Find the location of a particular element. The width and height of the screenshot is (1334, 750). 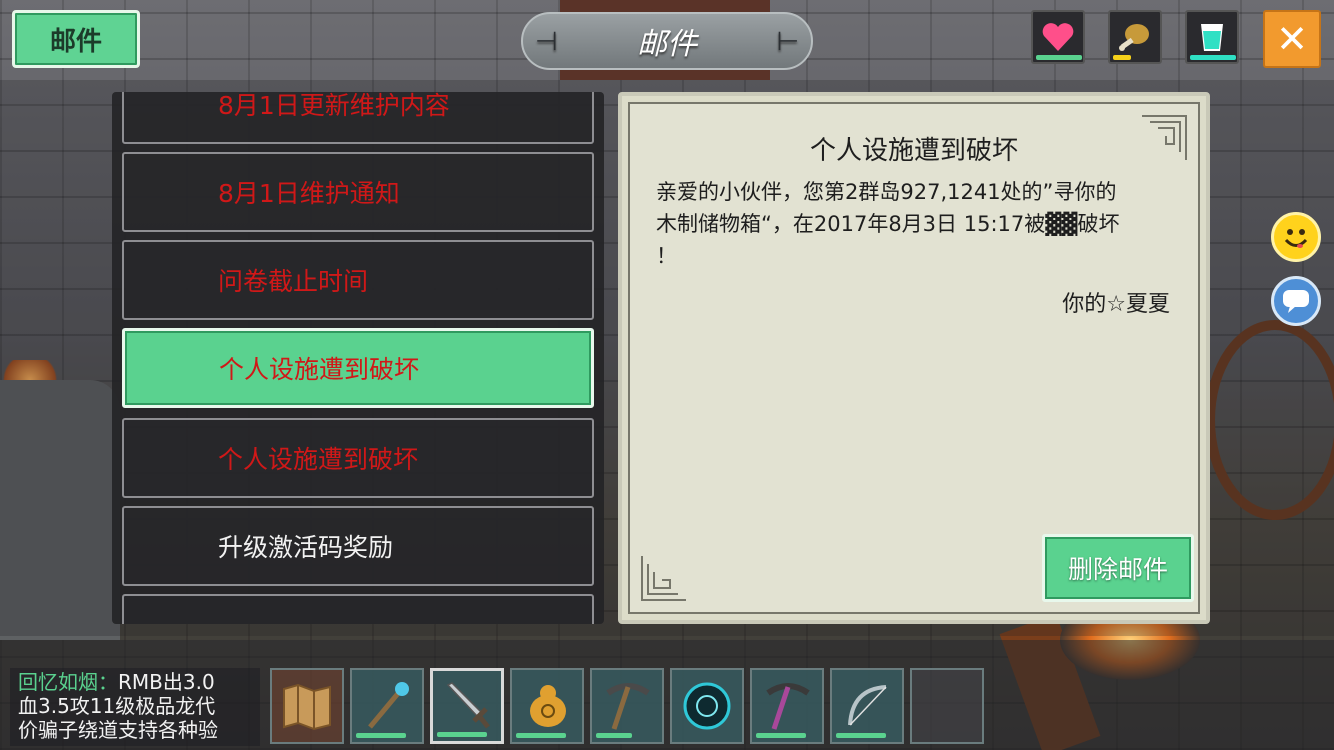

mail-list-item: 8月1日更新维护内容 is located at coordinates (358, 118).